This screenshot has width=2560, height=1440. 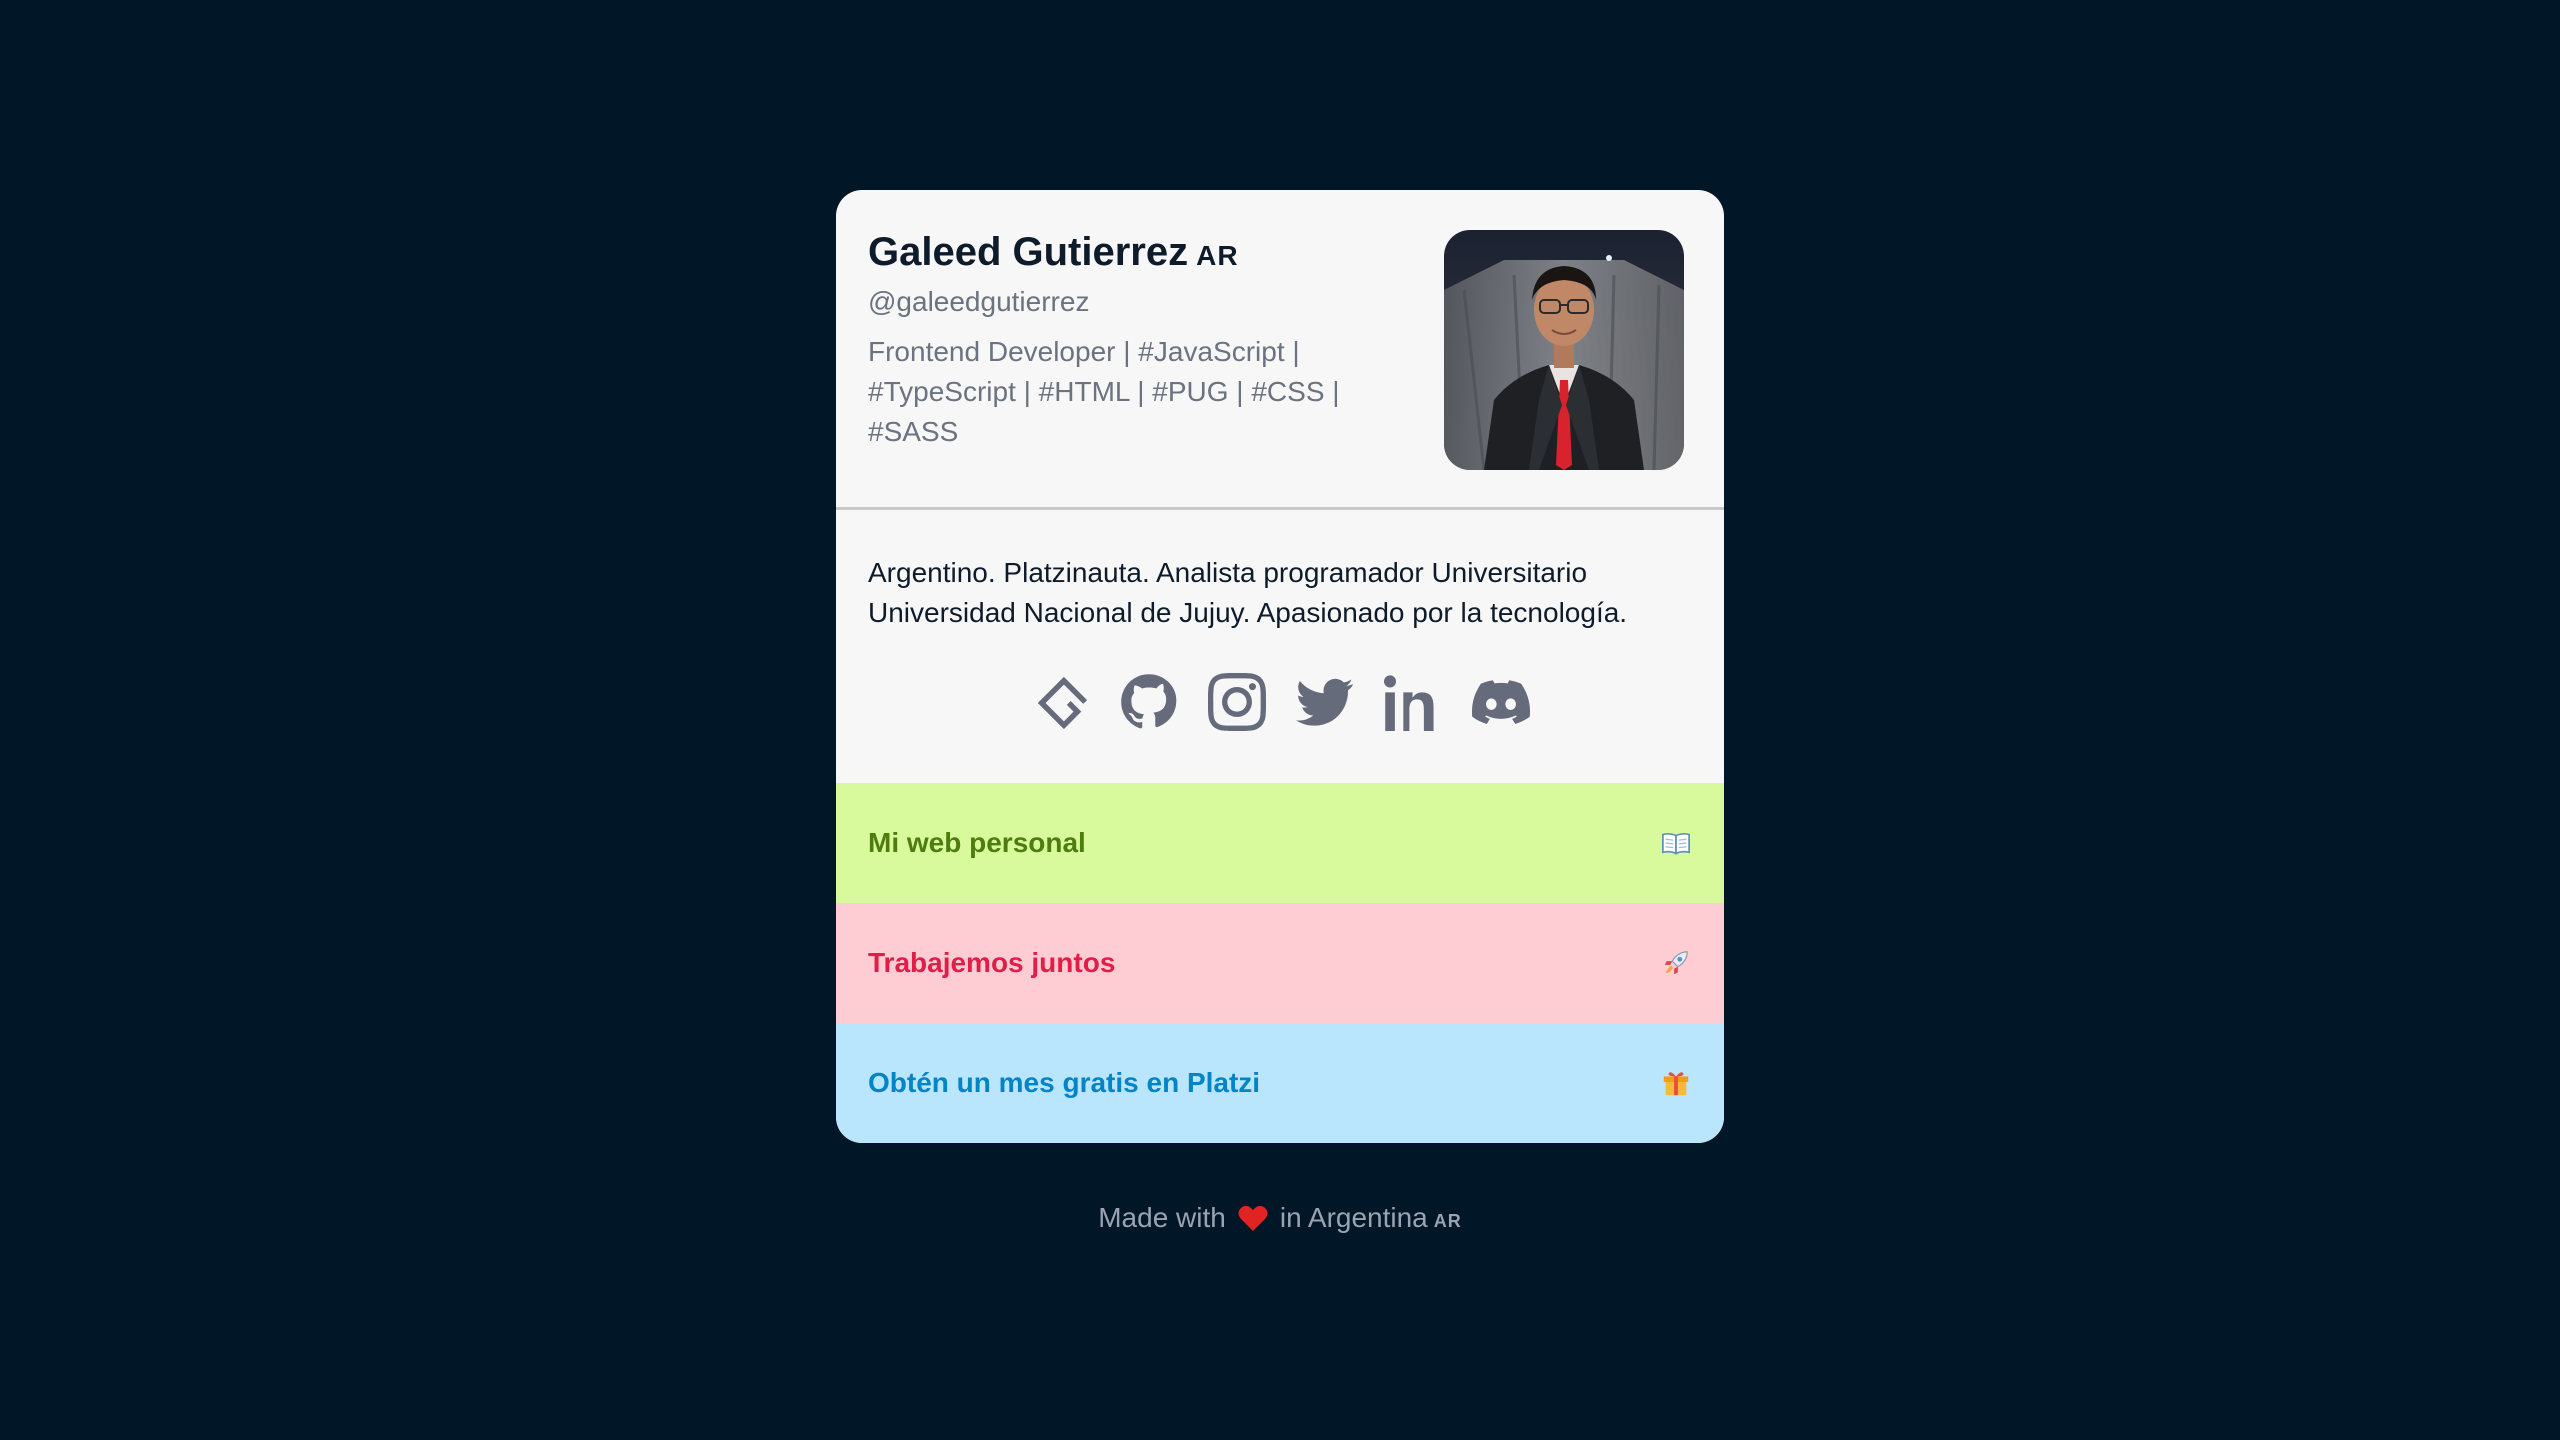 I want to click on footer-suffix: in Argentina, so click(x=1353, y=1217).